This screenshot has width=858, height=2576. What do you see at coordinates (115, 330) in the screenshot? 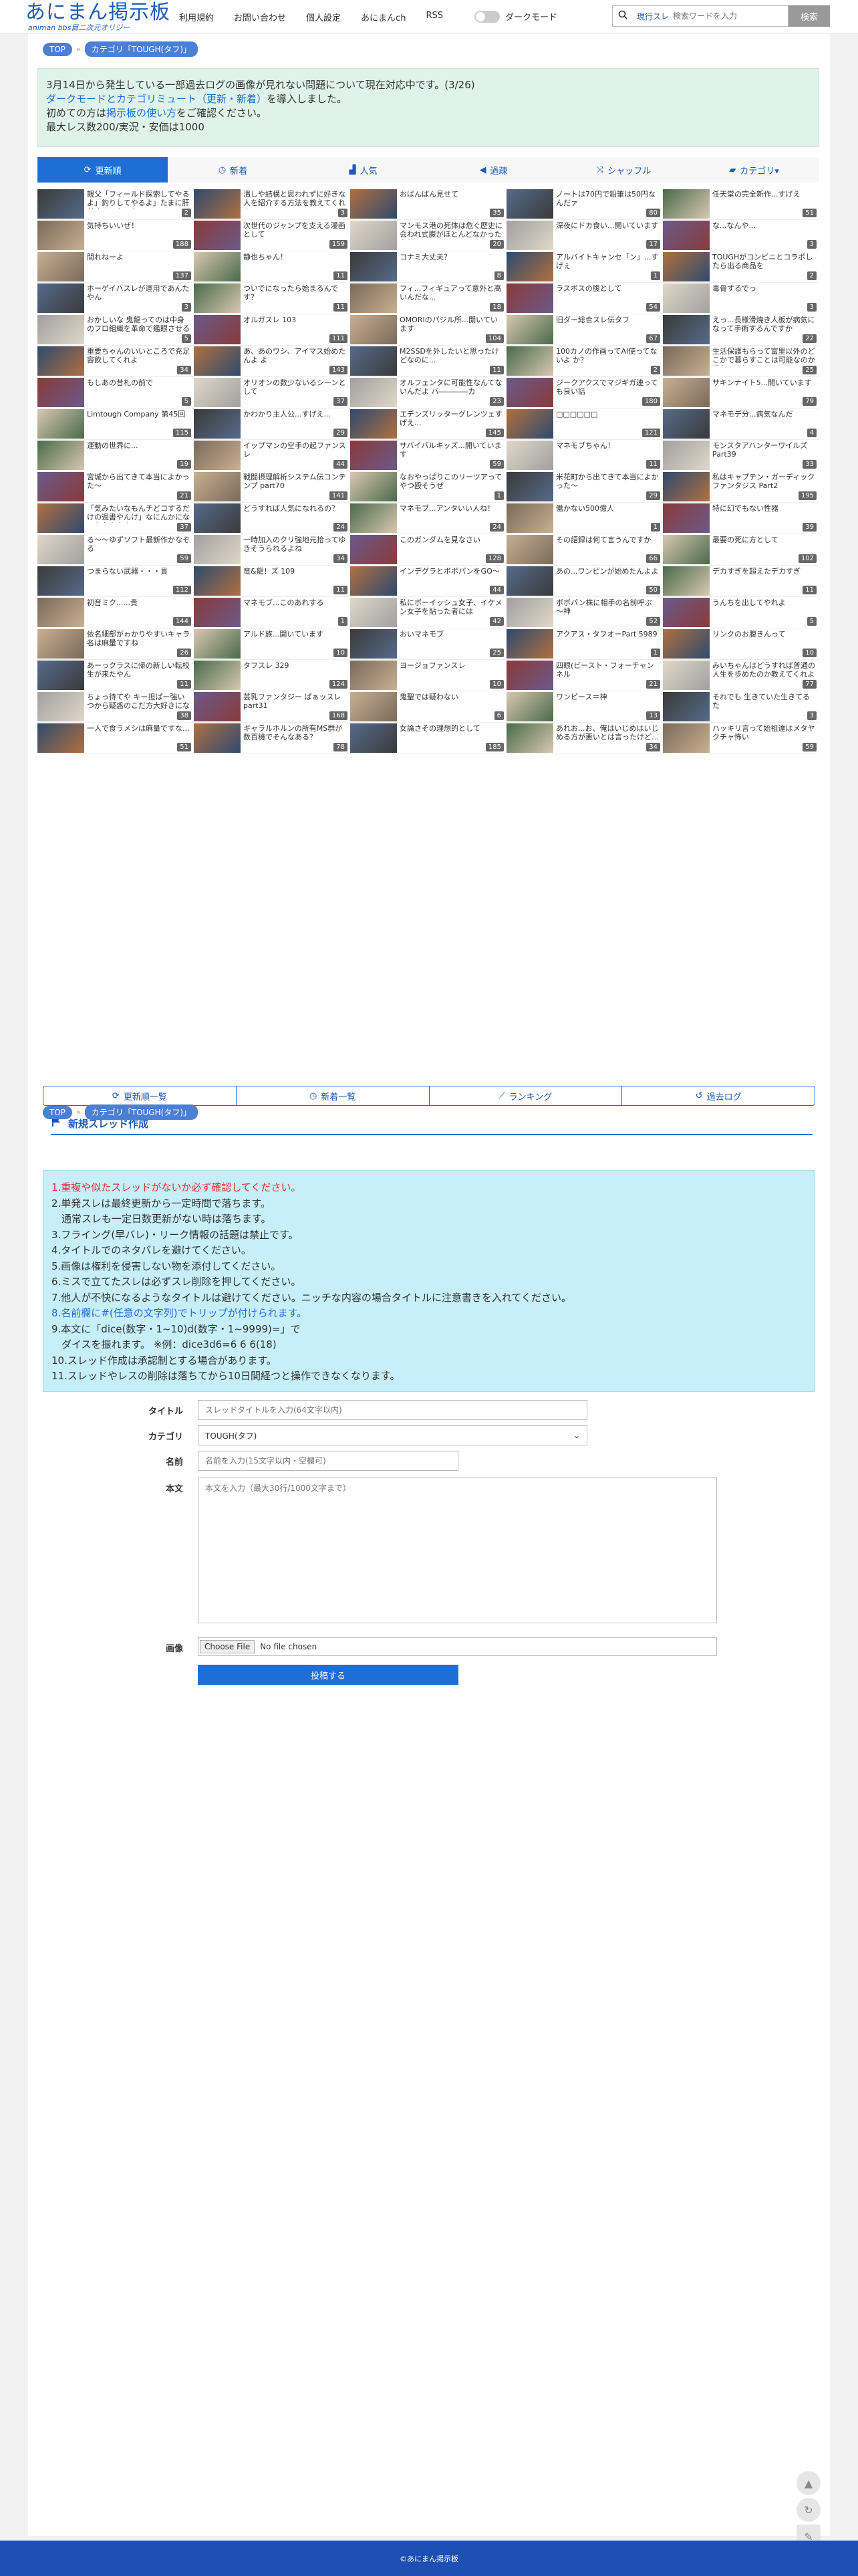
I see `thread-item: おかしいな 鬼龍ってのは中身のフロ組織を革命で鑑眼させるんだ？5` at bounding box center [115, 330].